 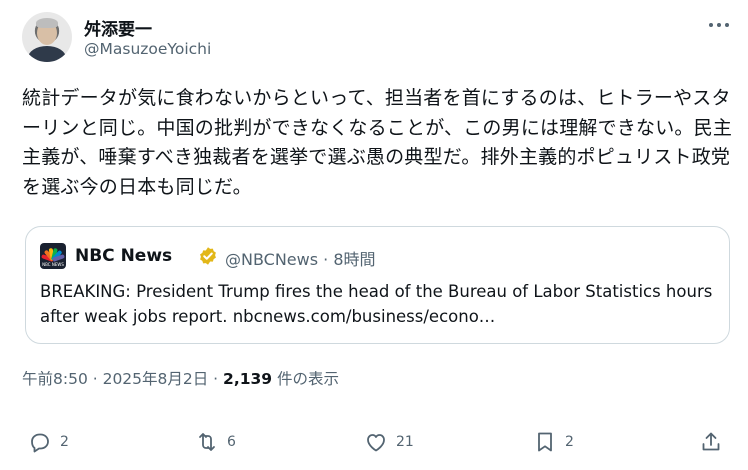 What do you see at coordinates (306, 379) in the screenshot?
I see `views-label: 件の表示` at bounding box center [306, 379].